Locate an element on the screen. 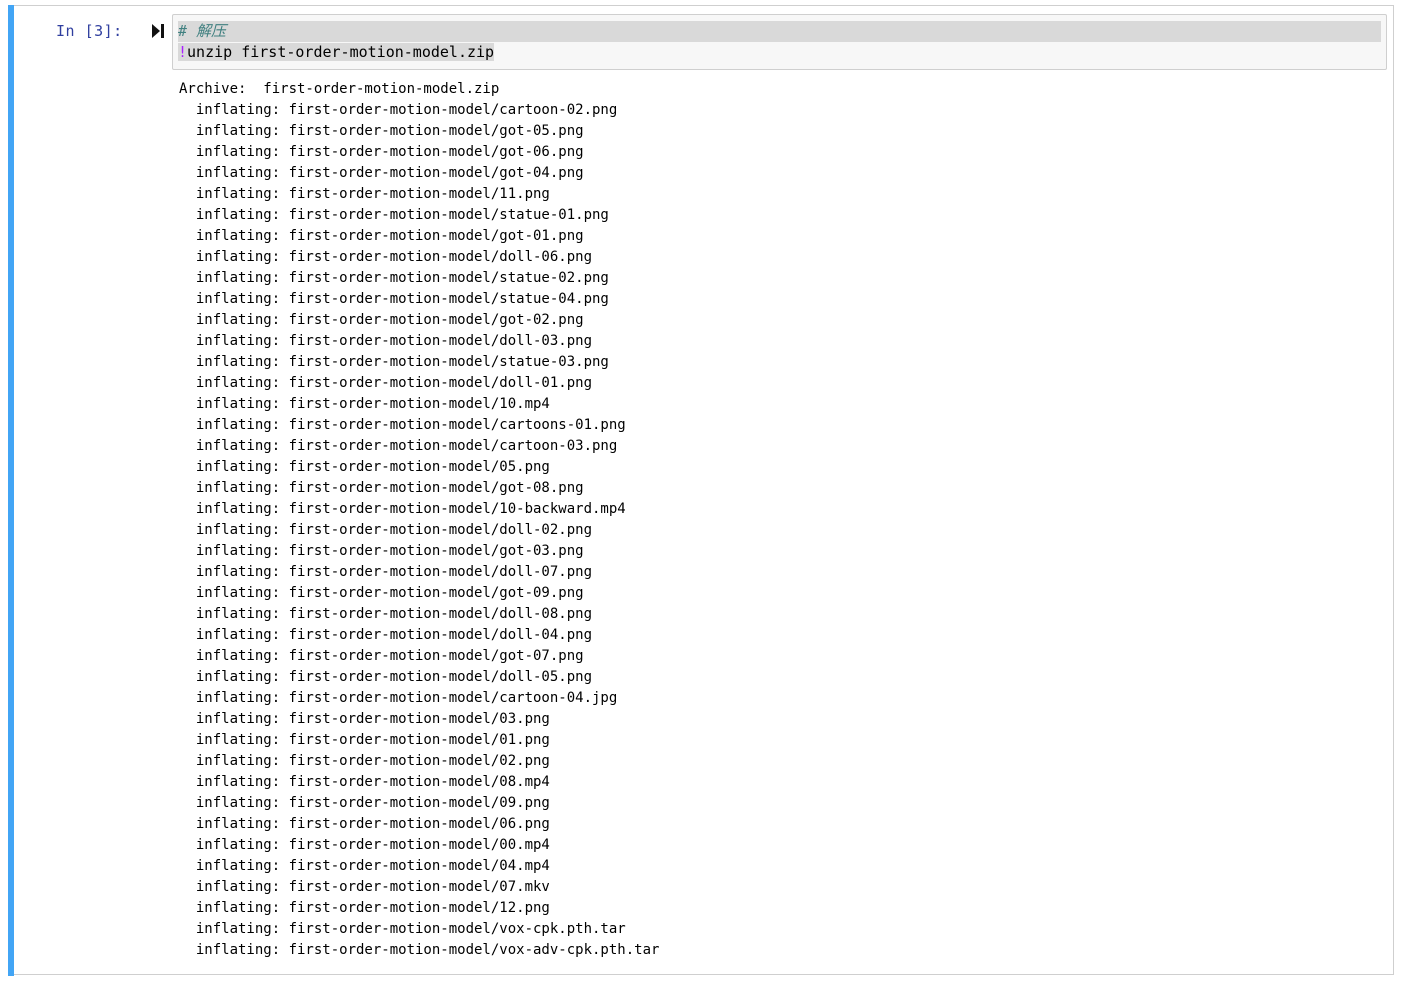 The image size is (1402, 992). code-input-area: # 解压 !unzip first-order-motion-model.zip is located at coordinates (779, 42).